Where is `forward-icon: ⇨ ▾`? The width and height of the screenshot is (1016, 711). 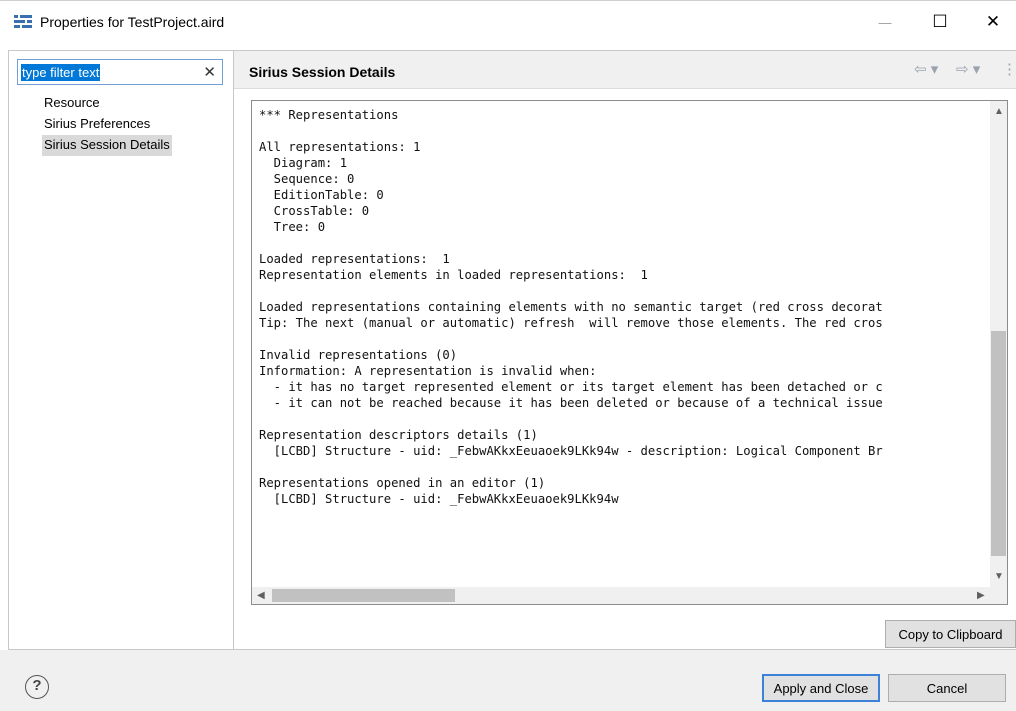
forward-icon: ⇨ ▾ is located at coordinates (968, 69).